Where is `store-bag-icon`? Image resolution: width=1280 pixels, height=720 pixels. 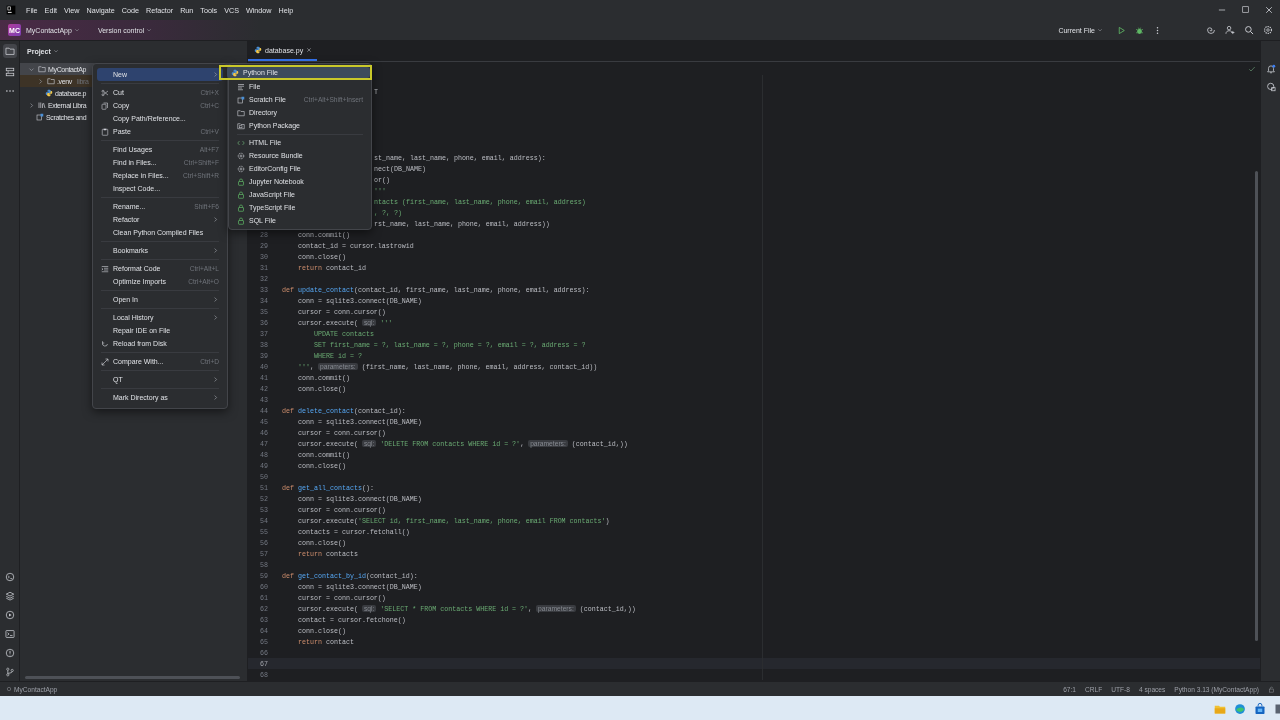 store-bag-icon is located at coordinates (1260, 708).